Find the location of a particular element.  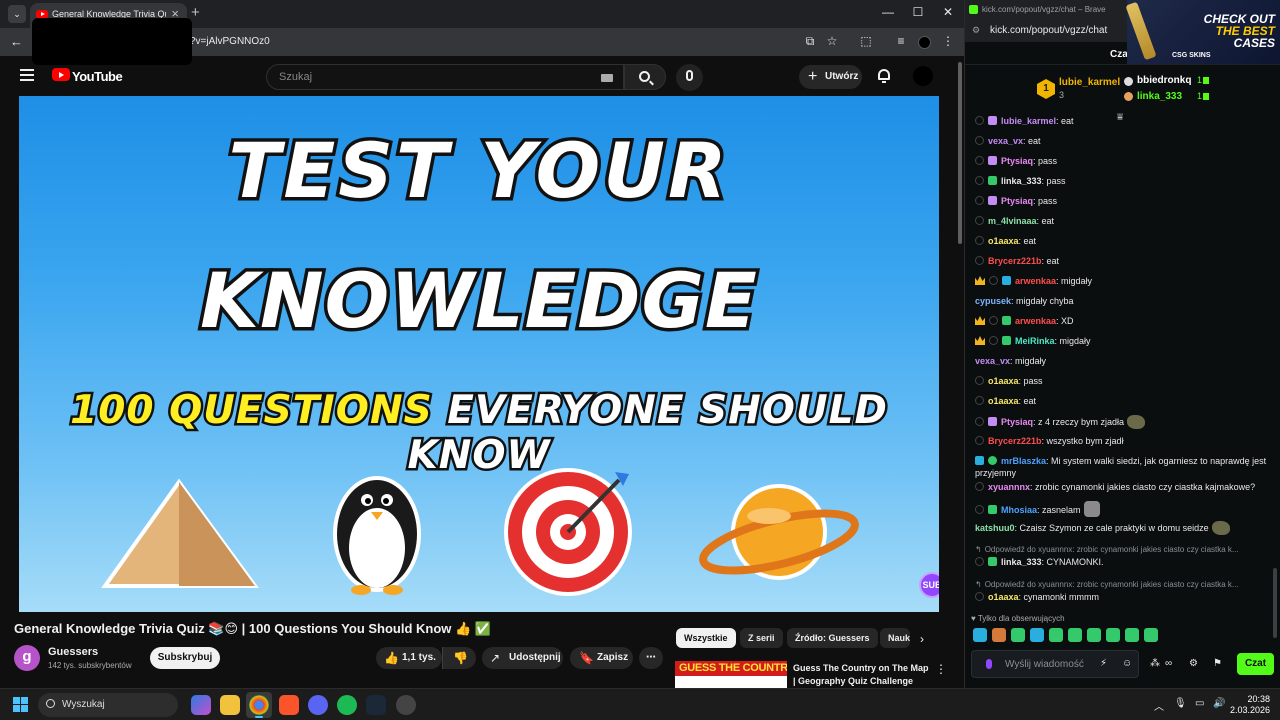

volume-icon: 🔊 is located at coordinates (1219, 703).